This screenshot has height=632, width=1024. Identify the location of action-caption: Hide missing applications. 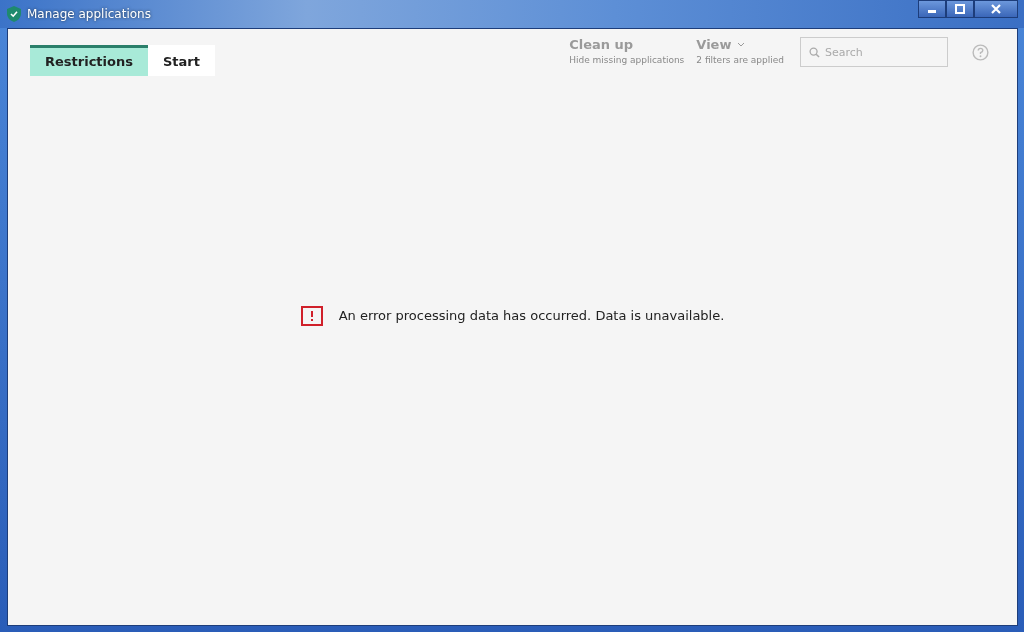
(627, 60).